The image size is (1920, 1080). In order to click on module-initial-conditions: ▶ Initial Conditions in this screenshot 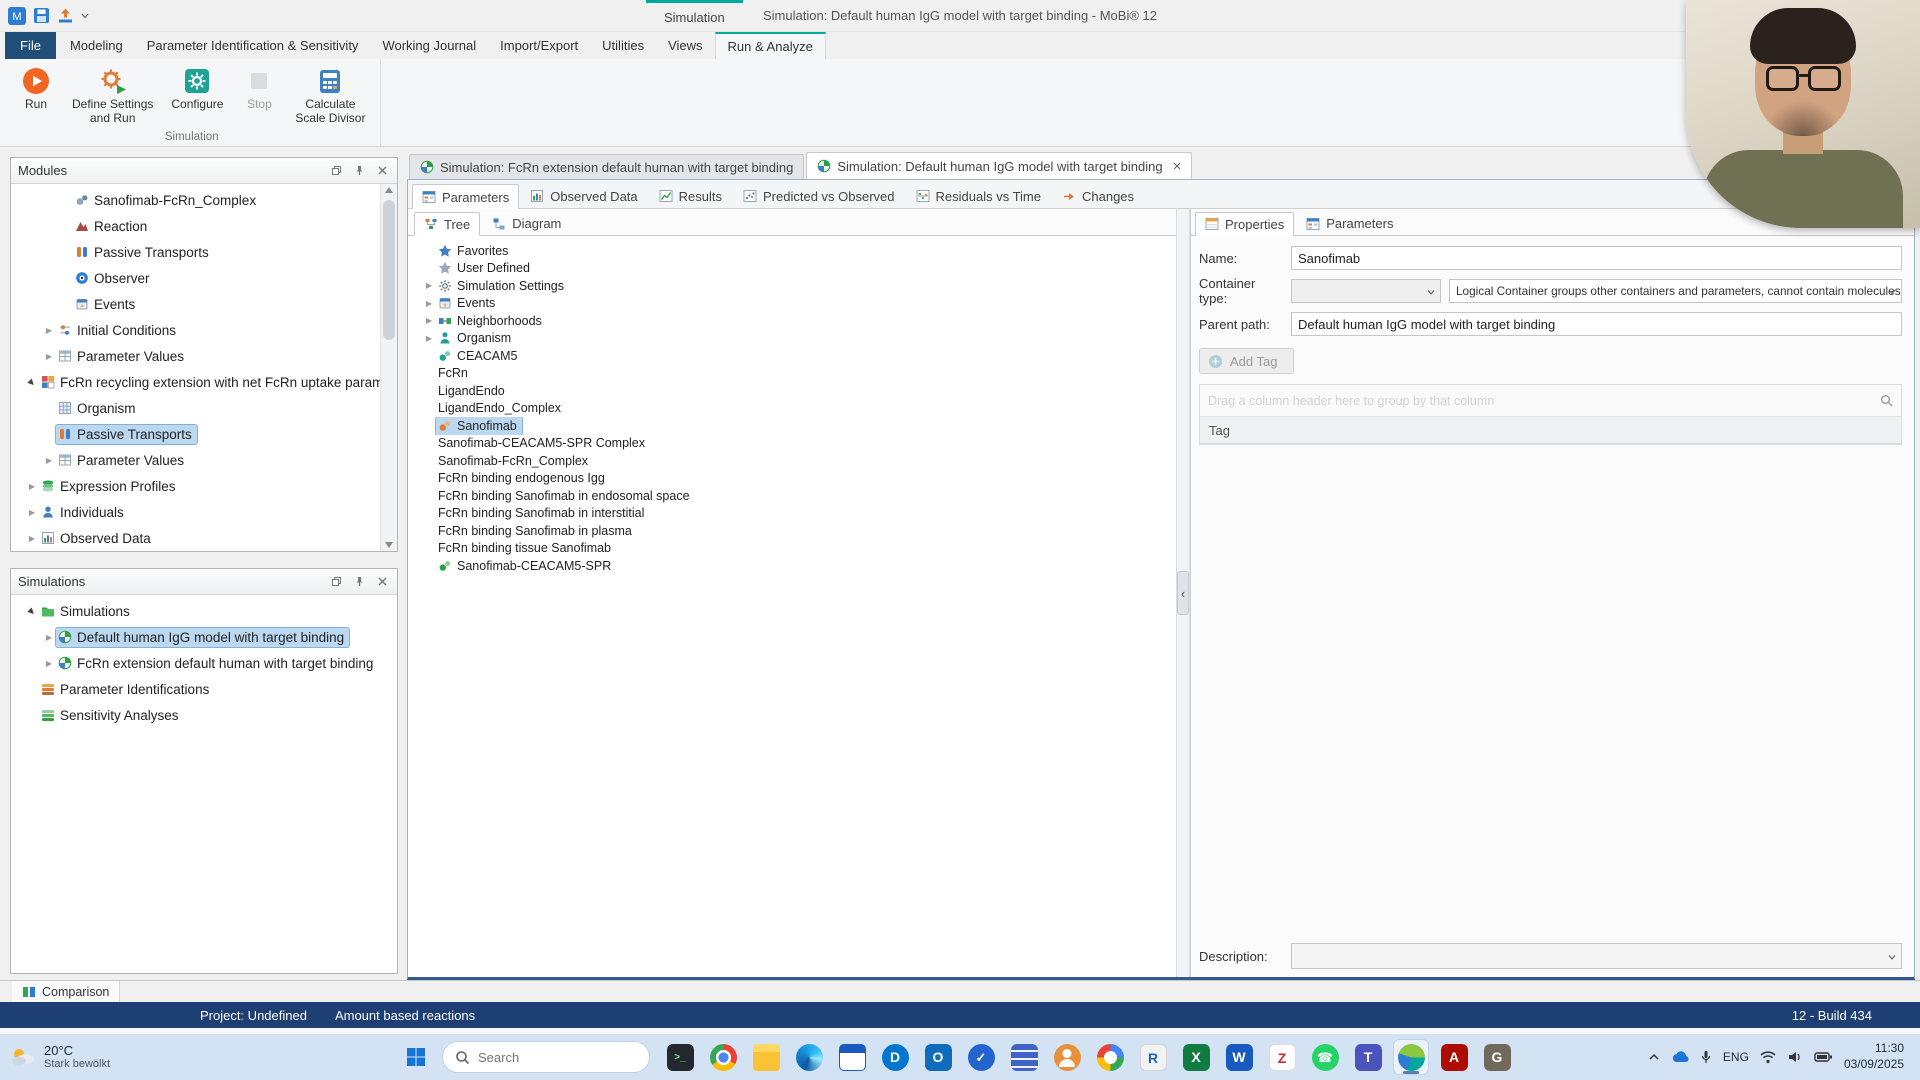, I will do `click(195, 330)`.